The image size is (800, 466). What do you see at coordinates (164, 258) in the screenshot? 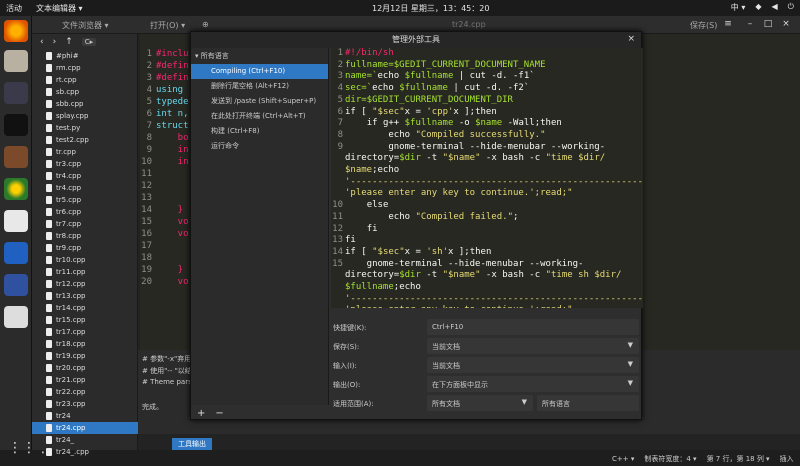
I see `code-line: 18` at bounding box center [164, 258].